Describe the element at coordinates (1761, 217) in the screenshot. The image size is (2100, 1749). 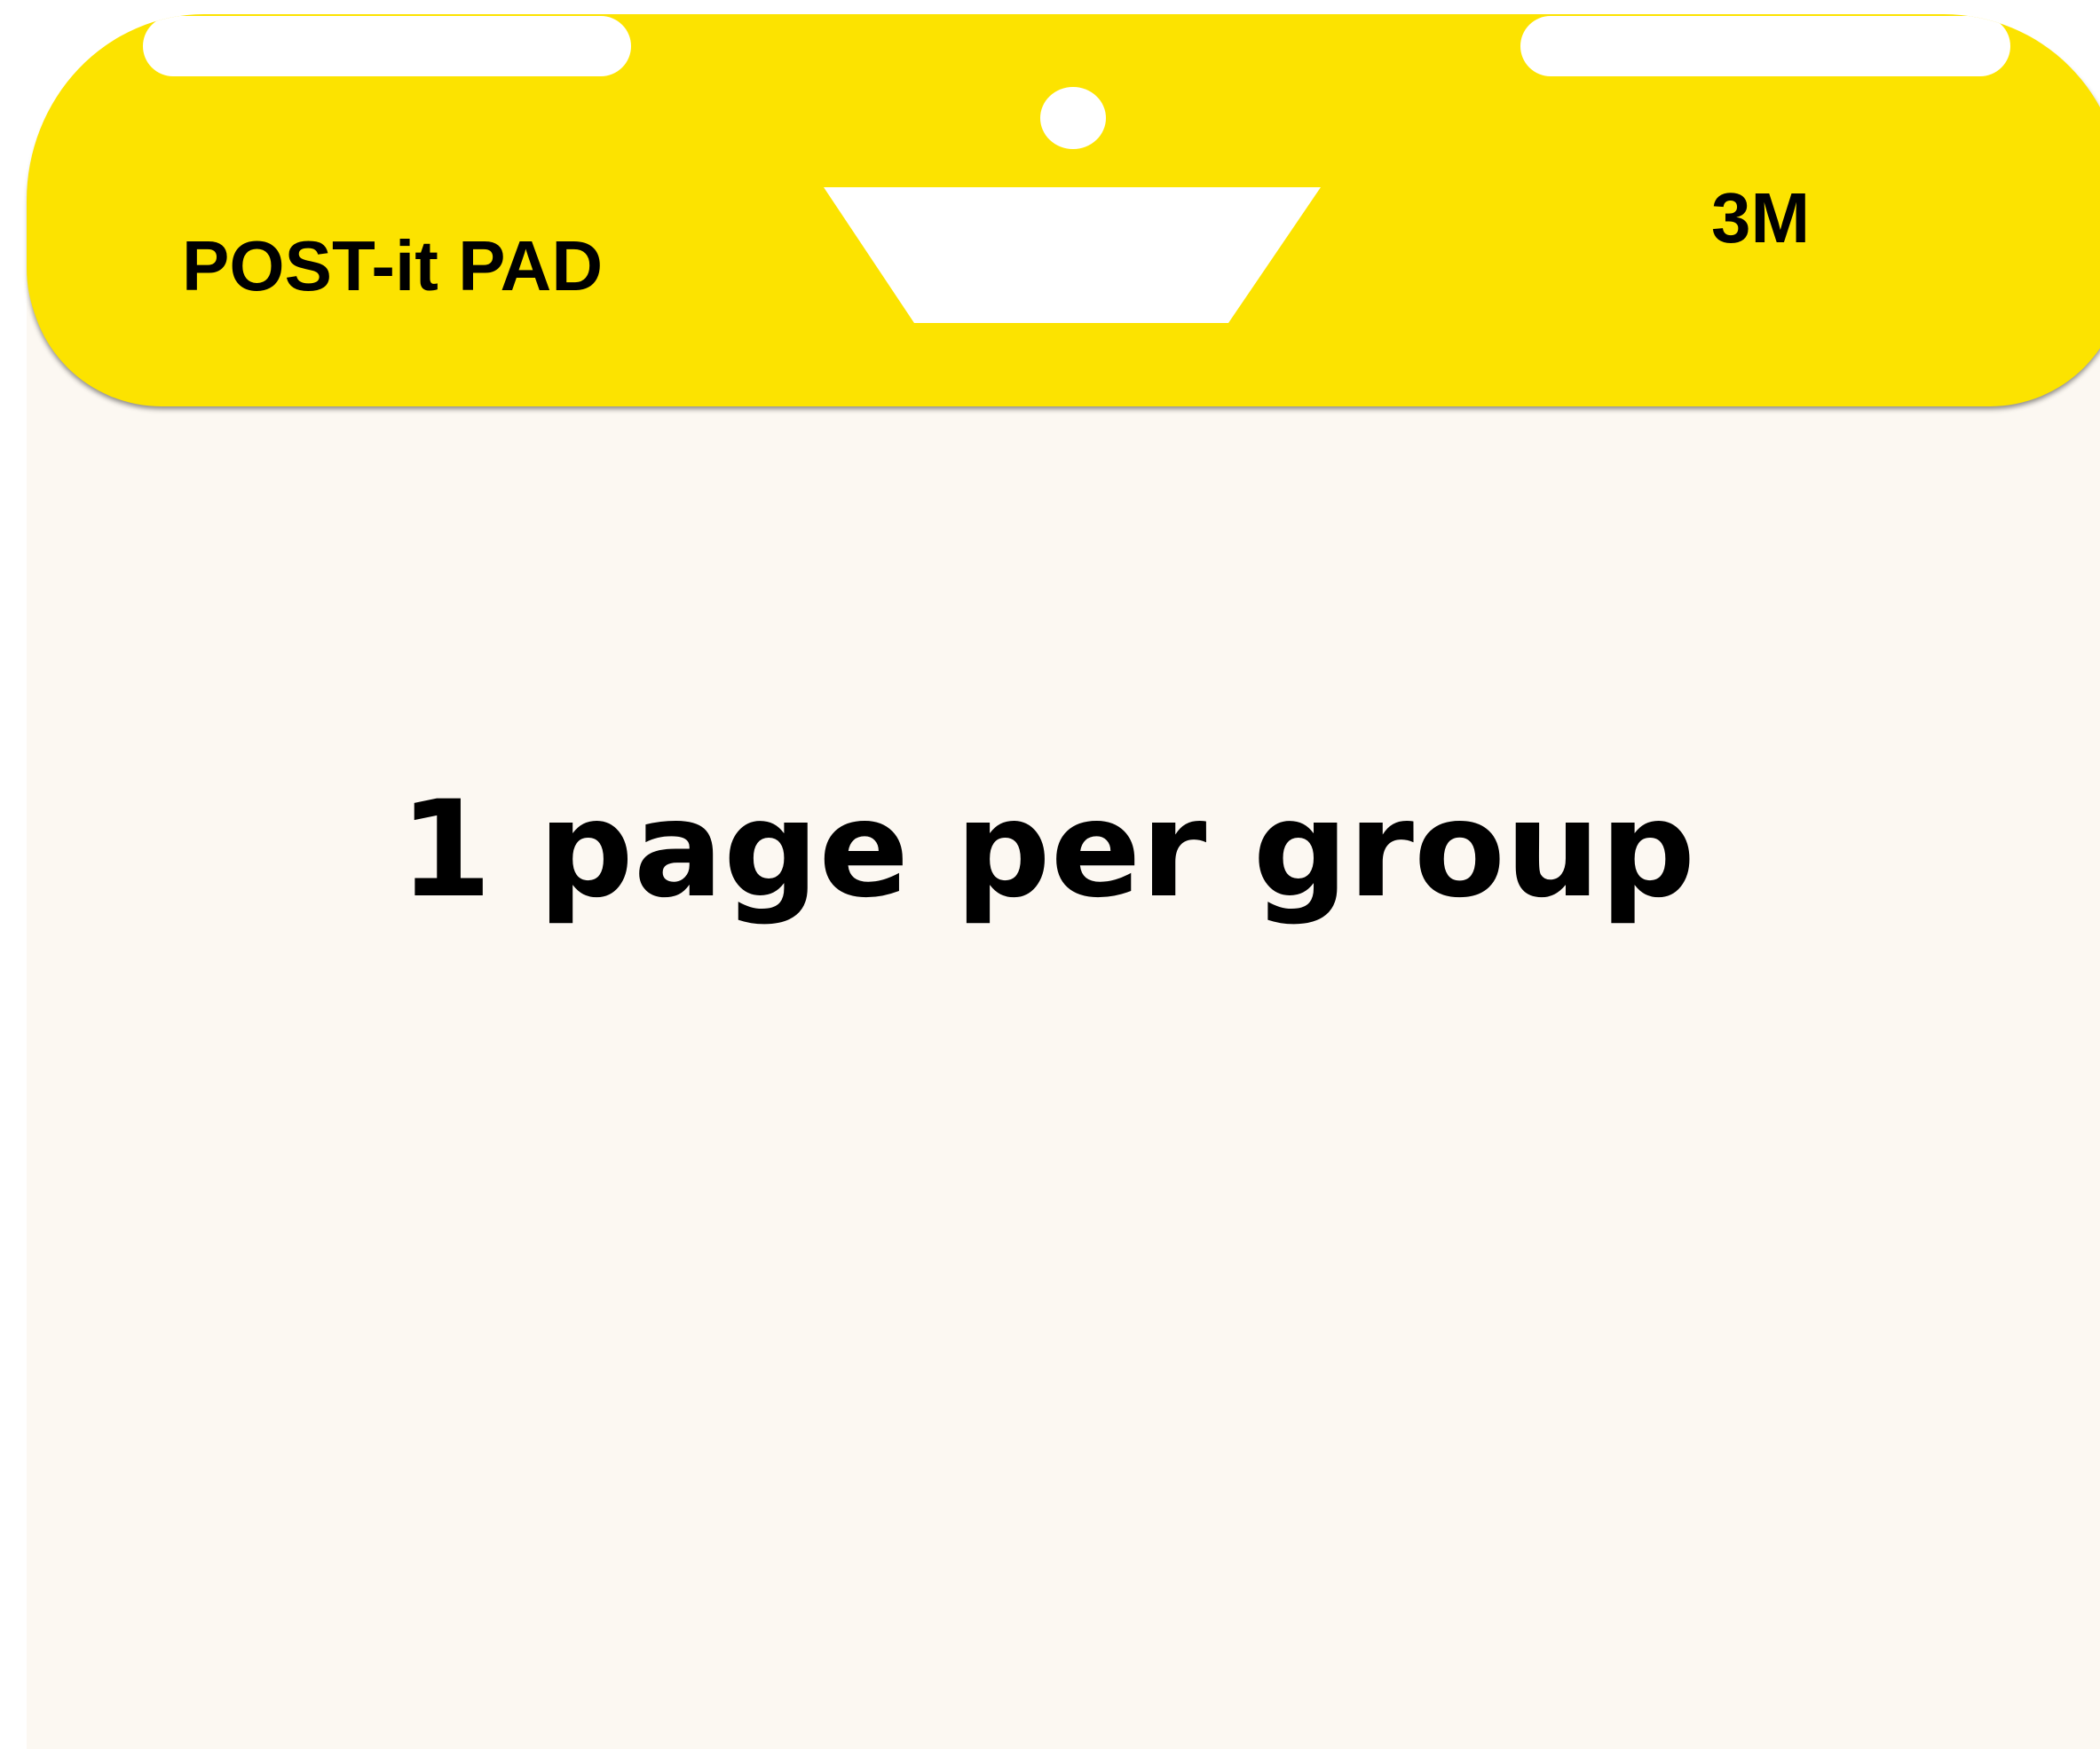
I see `maker-logo: 3M` at that location.